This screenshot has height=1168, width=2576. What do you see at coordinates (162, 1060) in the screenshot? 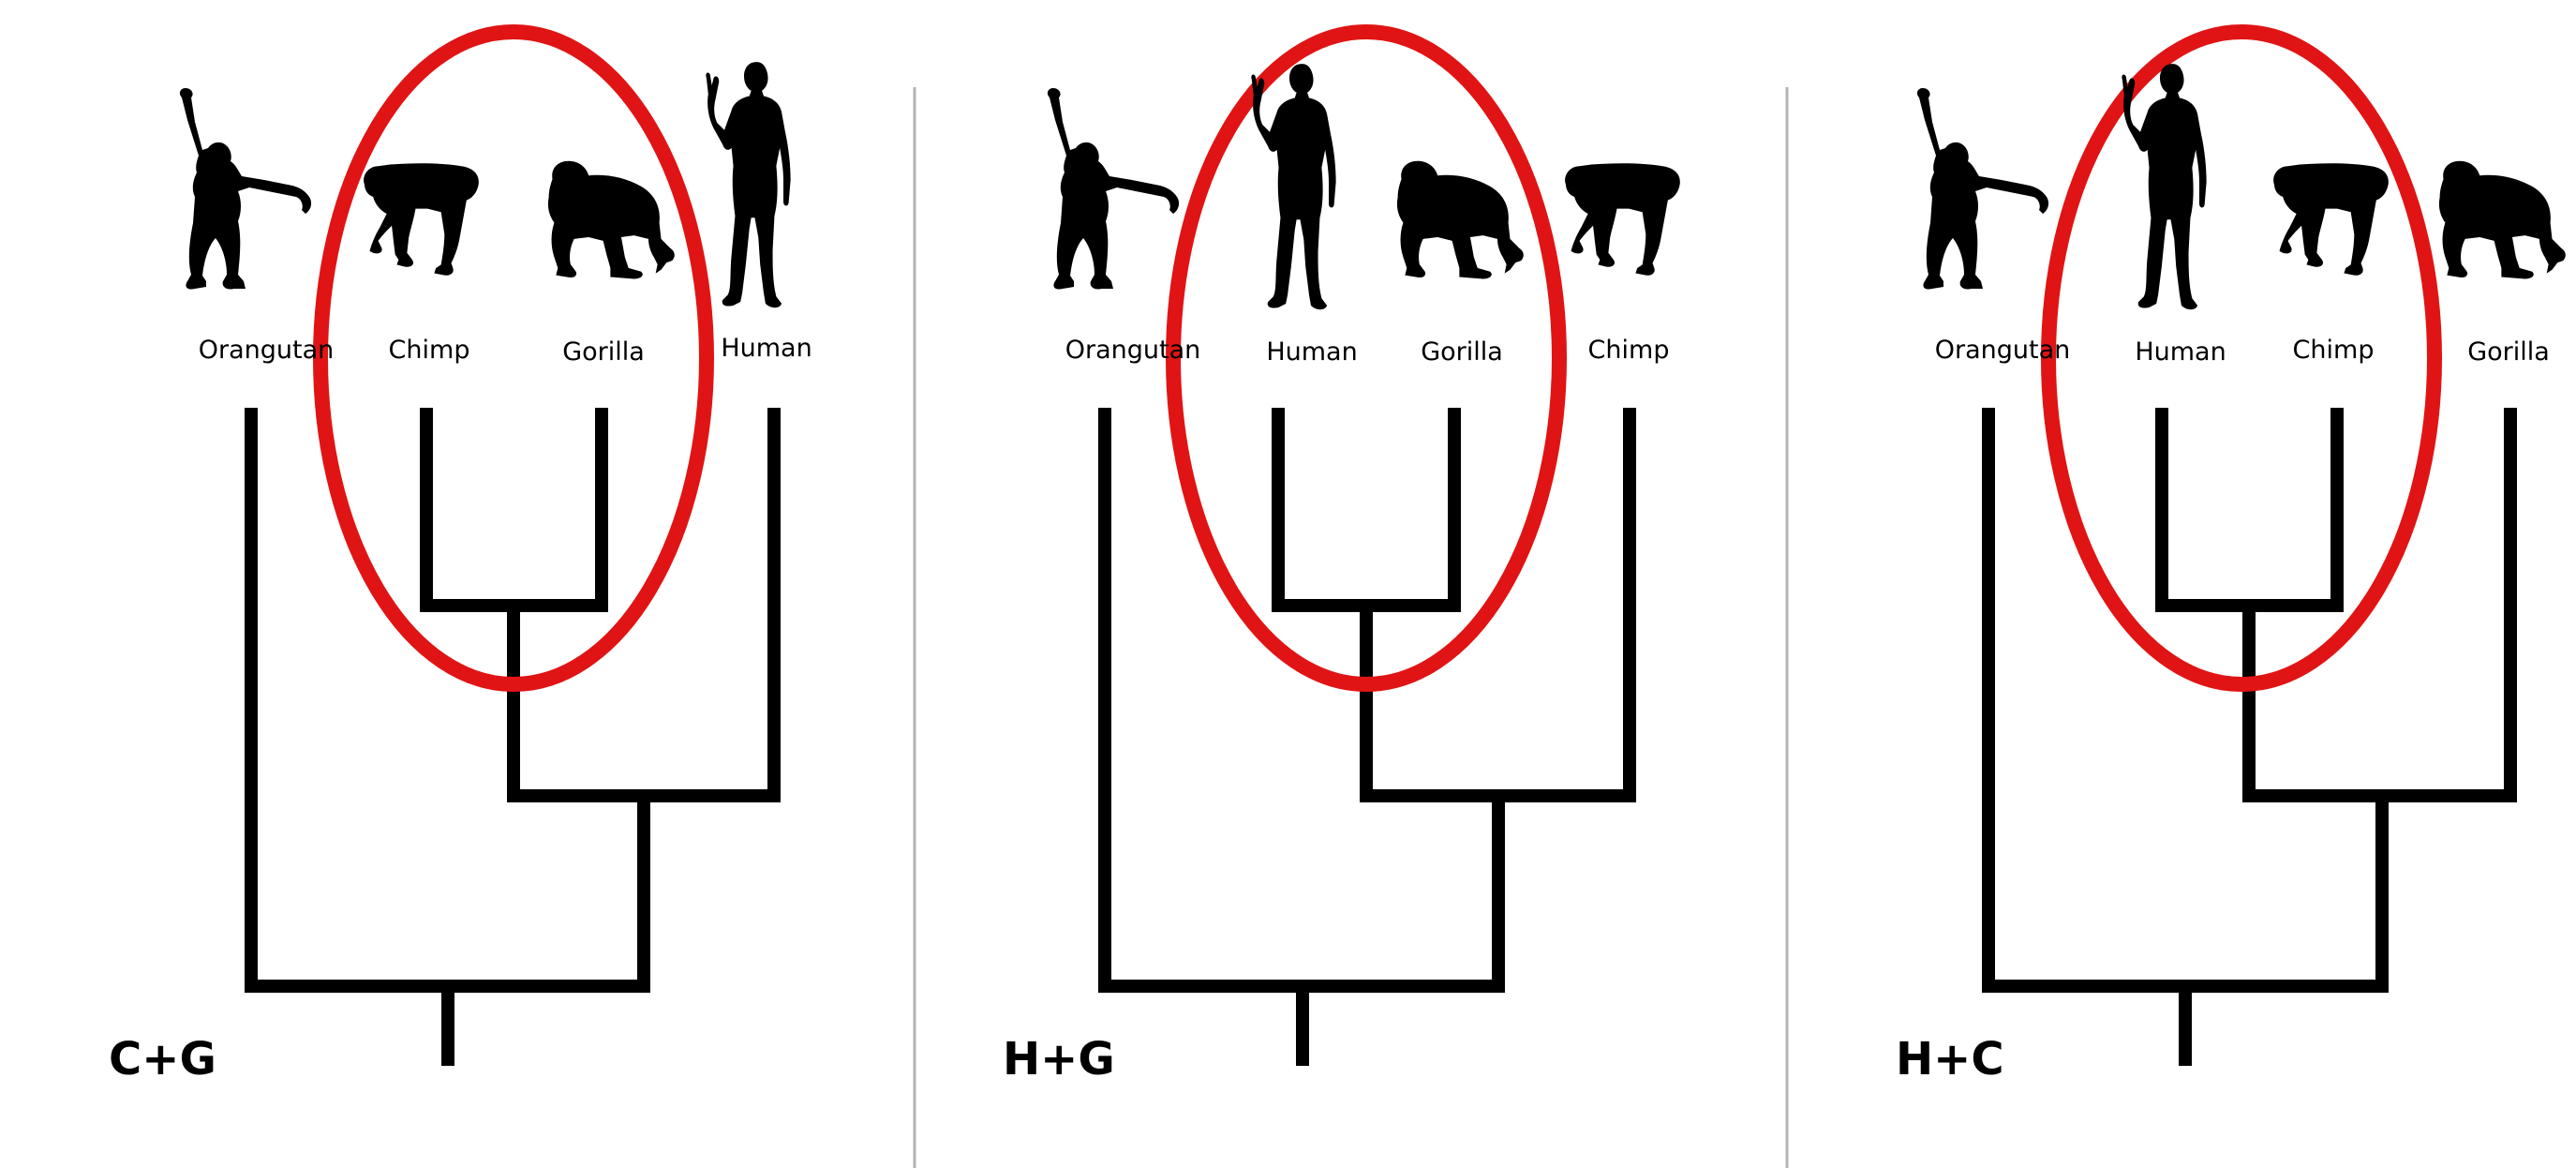
I see `panel-label: C+G` at bounding box center [162, 1060].